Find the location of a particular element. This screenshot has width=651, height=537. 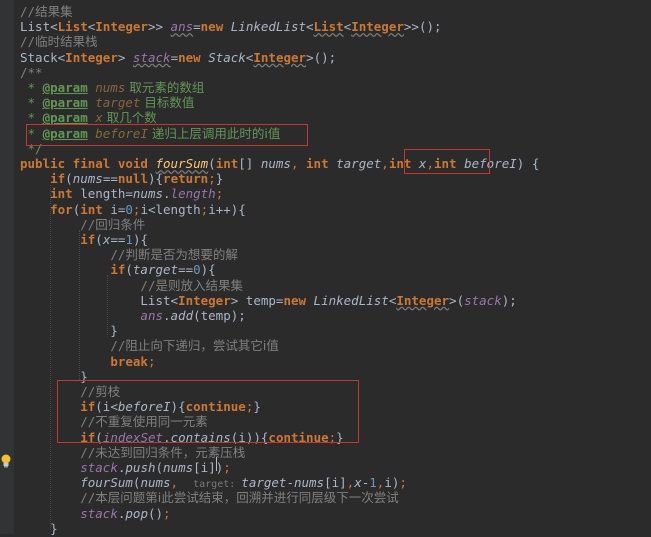

code-line: //临时结果栈 is located at coordinates (59, 42).